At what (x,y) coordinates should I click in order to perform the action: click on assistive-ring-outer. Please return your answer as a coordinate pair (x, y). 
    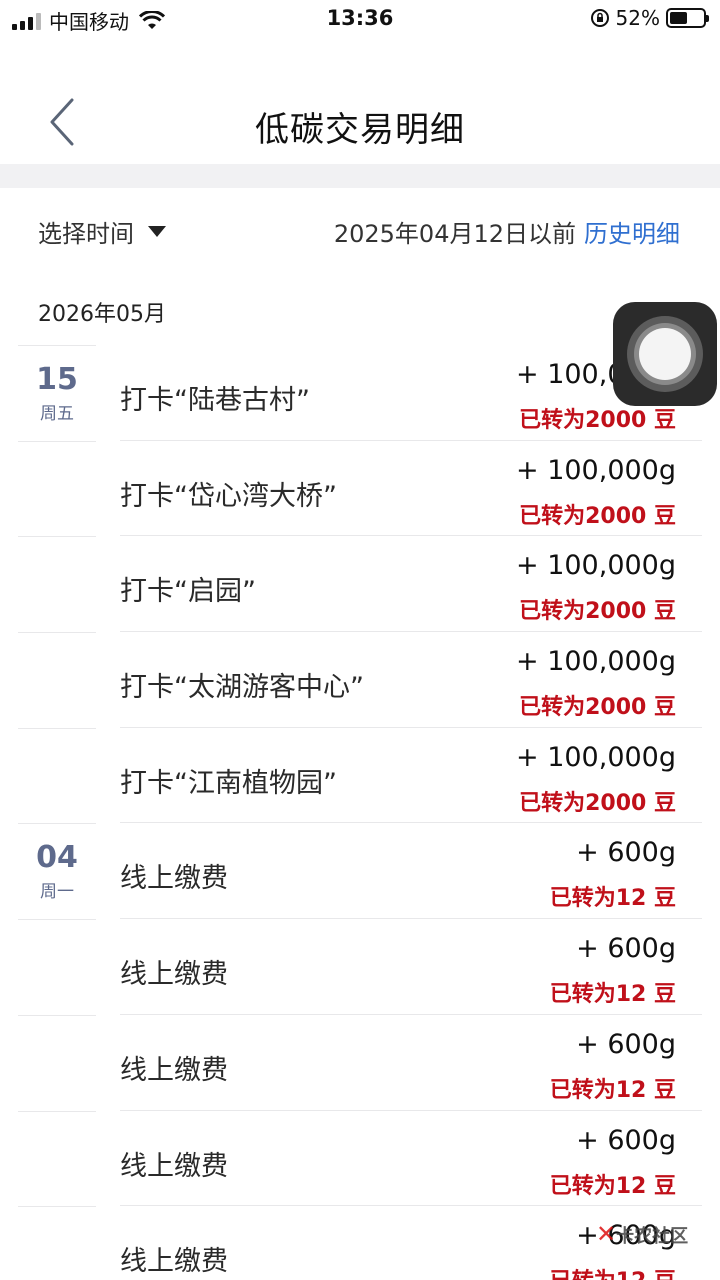
    Looking at the image, I should click on (665, 354).